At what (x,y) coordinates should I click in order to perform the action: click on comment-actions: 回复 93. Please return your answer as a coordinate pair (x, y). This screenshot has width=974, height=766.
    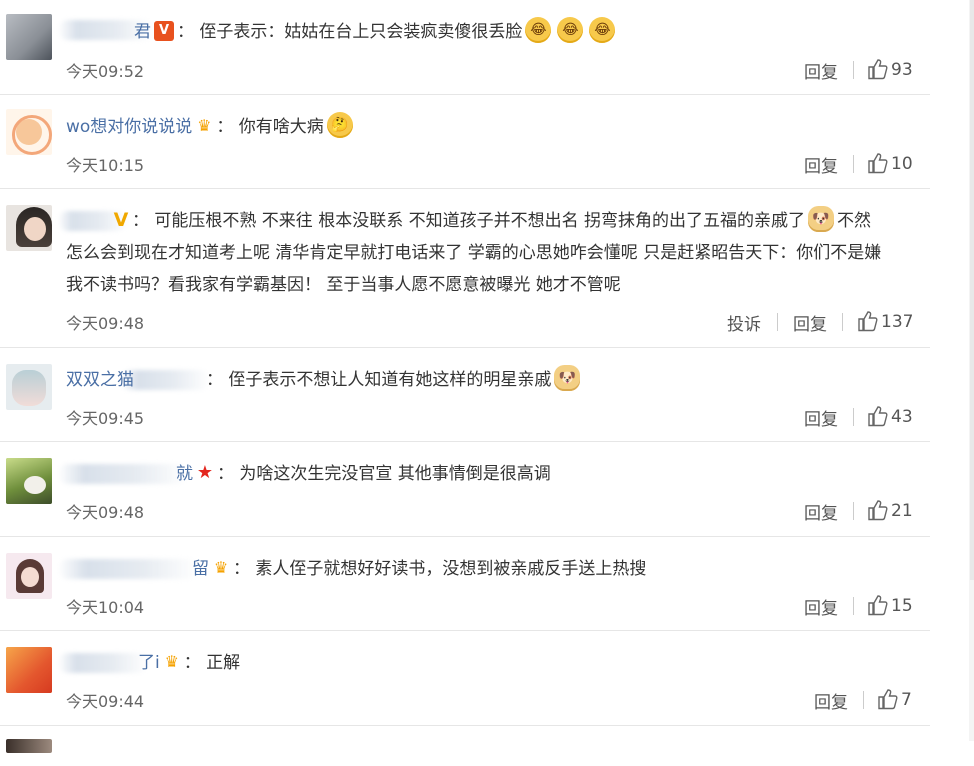
    Looking at the image, I should click on (465, 47).